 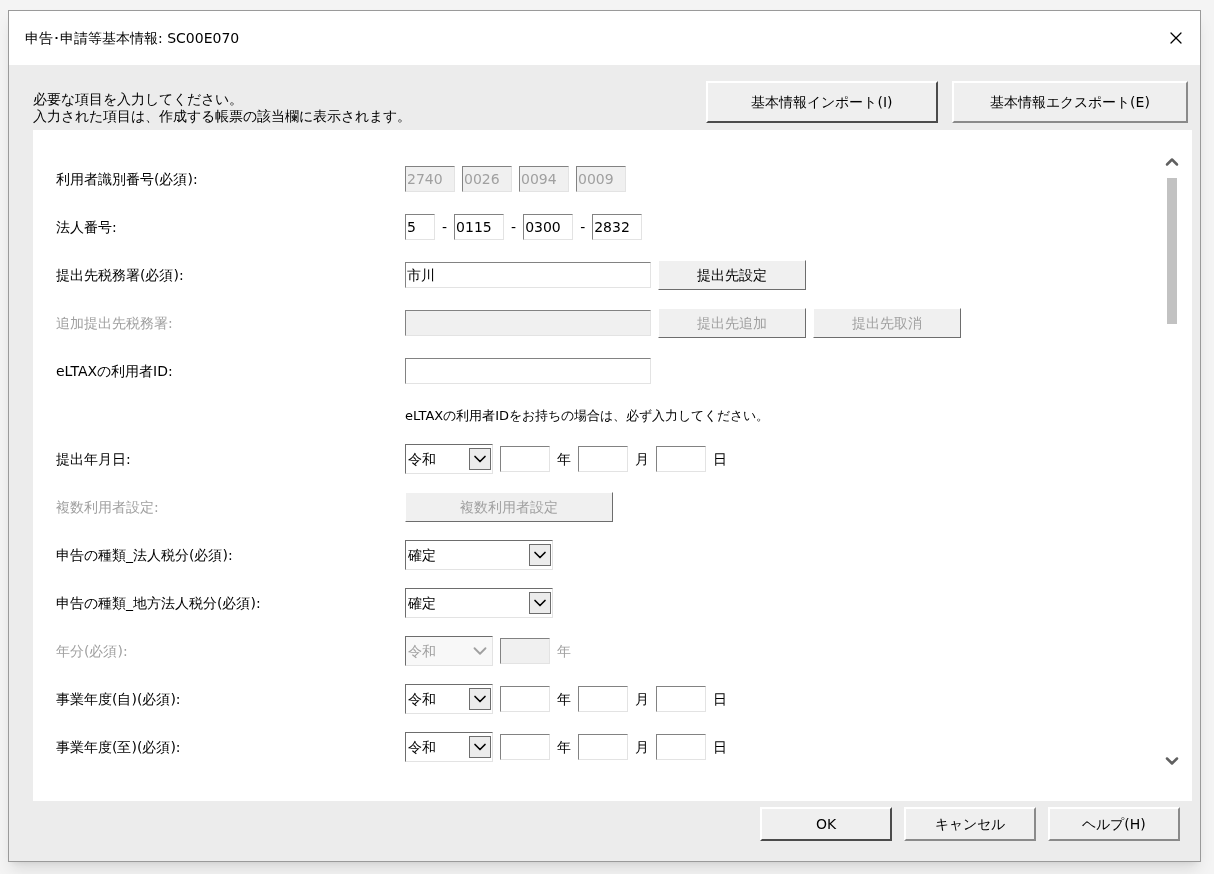 I want to click on field-label: 法人番号:, so click(x=87, y=227).